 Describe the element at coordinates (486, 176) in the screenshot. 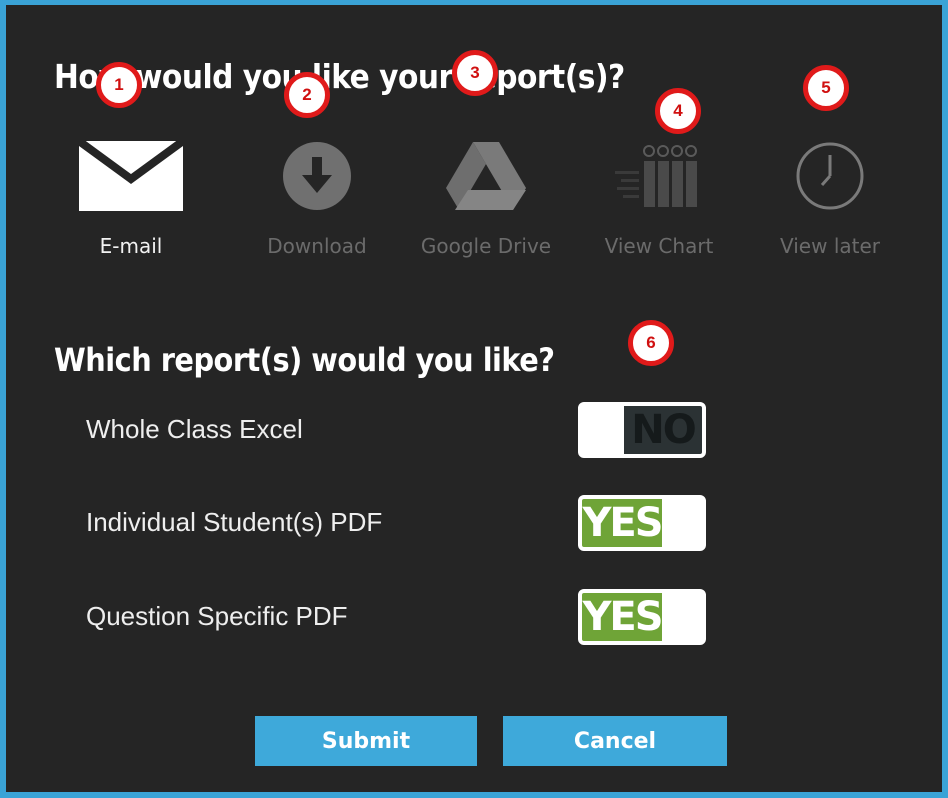

I see `google-drive-icon` at that location.